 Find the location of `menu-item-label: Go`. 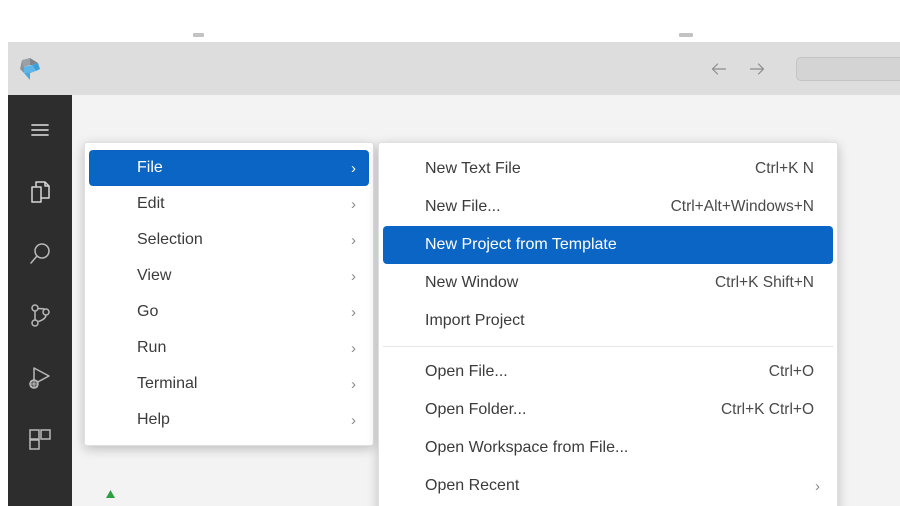

menu-item-label: Go is located at coordinates (148, 311).